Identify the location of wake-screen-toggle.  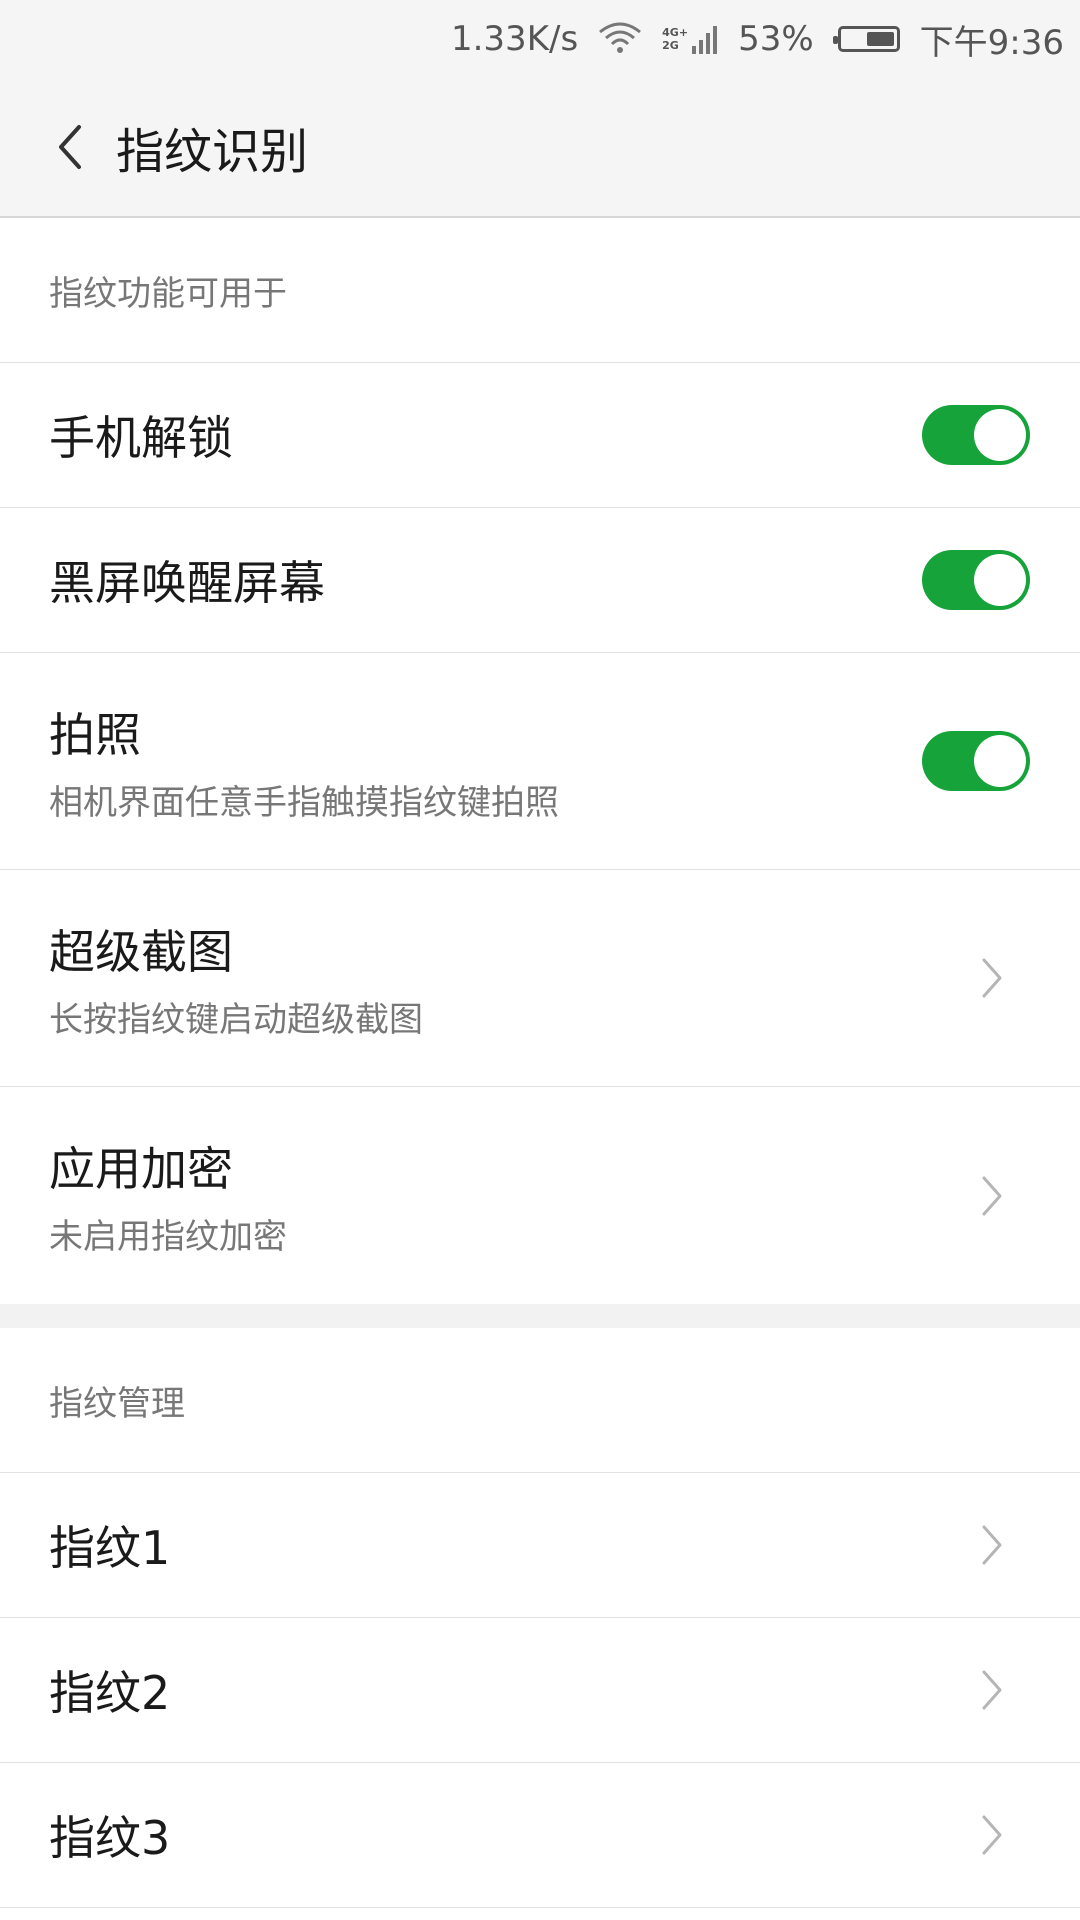
(976, 580).